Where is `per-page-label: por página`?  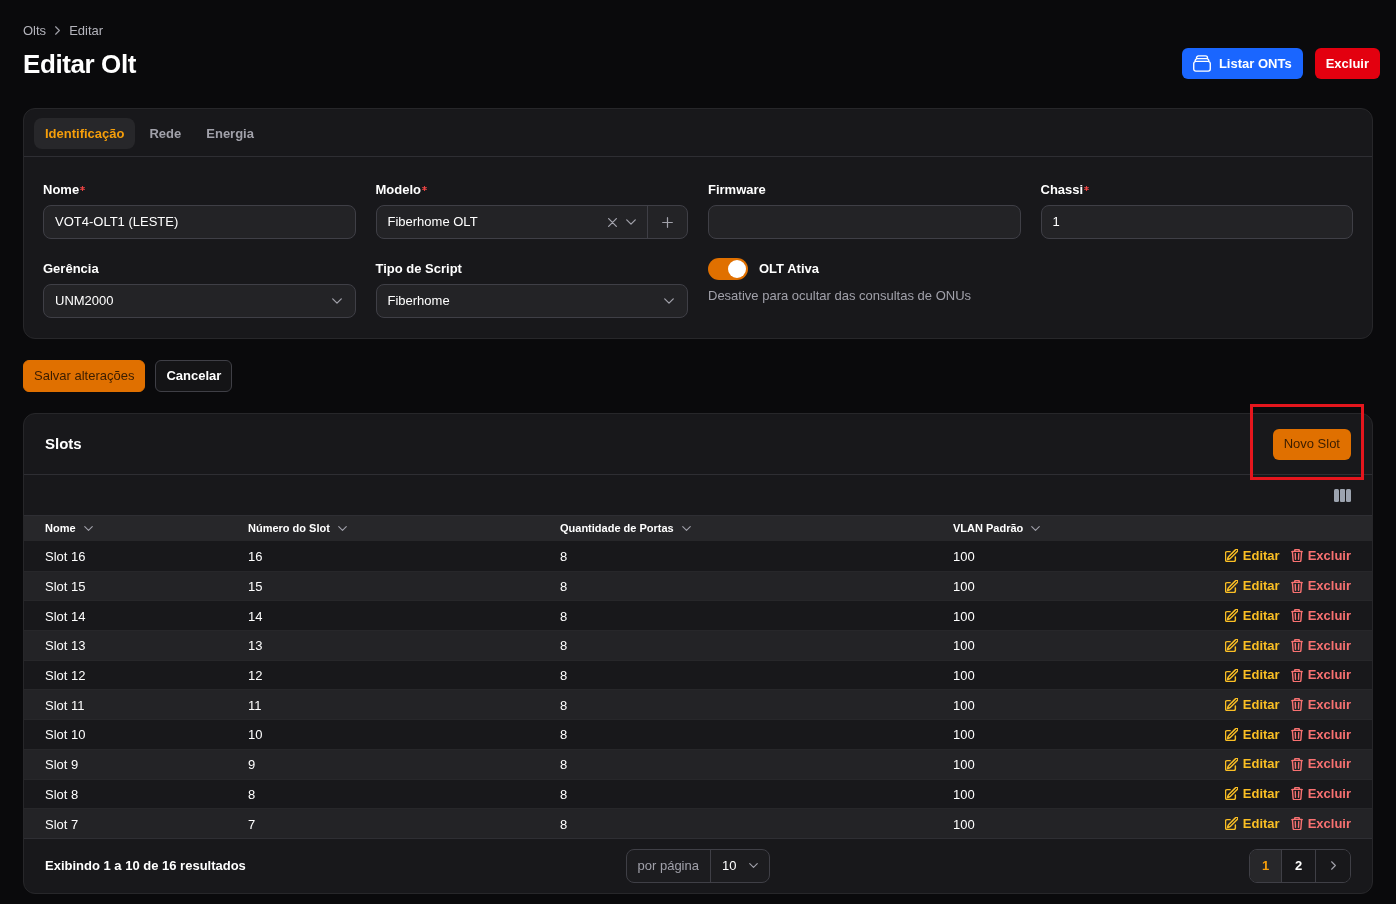
per-page-label: por página is located at coordinates (668, 865).